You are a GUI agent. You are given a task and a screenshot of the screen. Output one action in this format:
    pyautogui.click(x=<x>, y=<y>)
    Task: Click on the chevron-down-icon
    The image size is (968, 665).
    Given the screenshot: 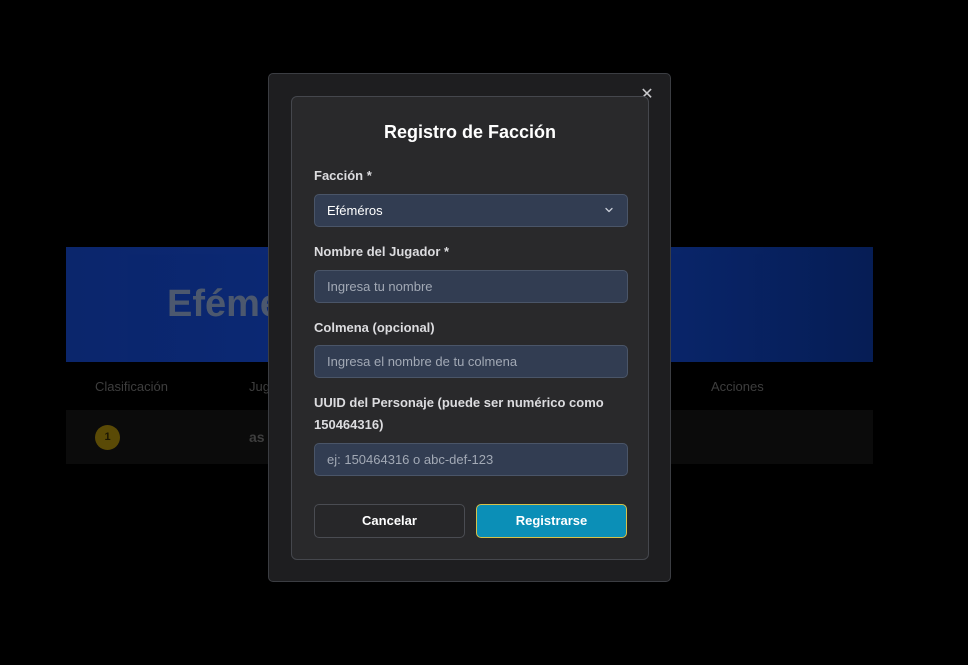 What is the action you would take?
    pyautogui.click(x=609, y=210)
    